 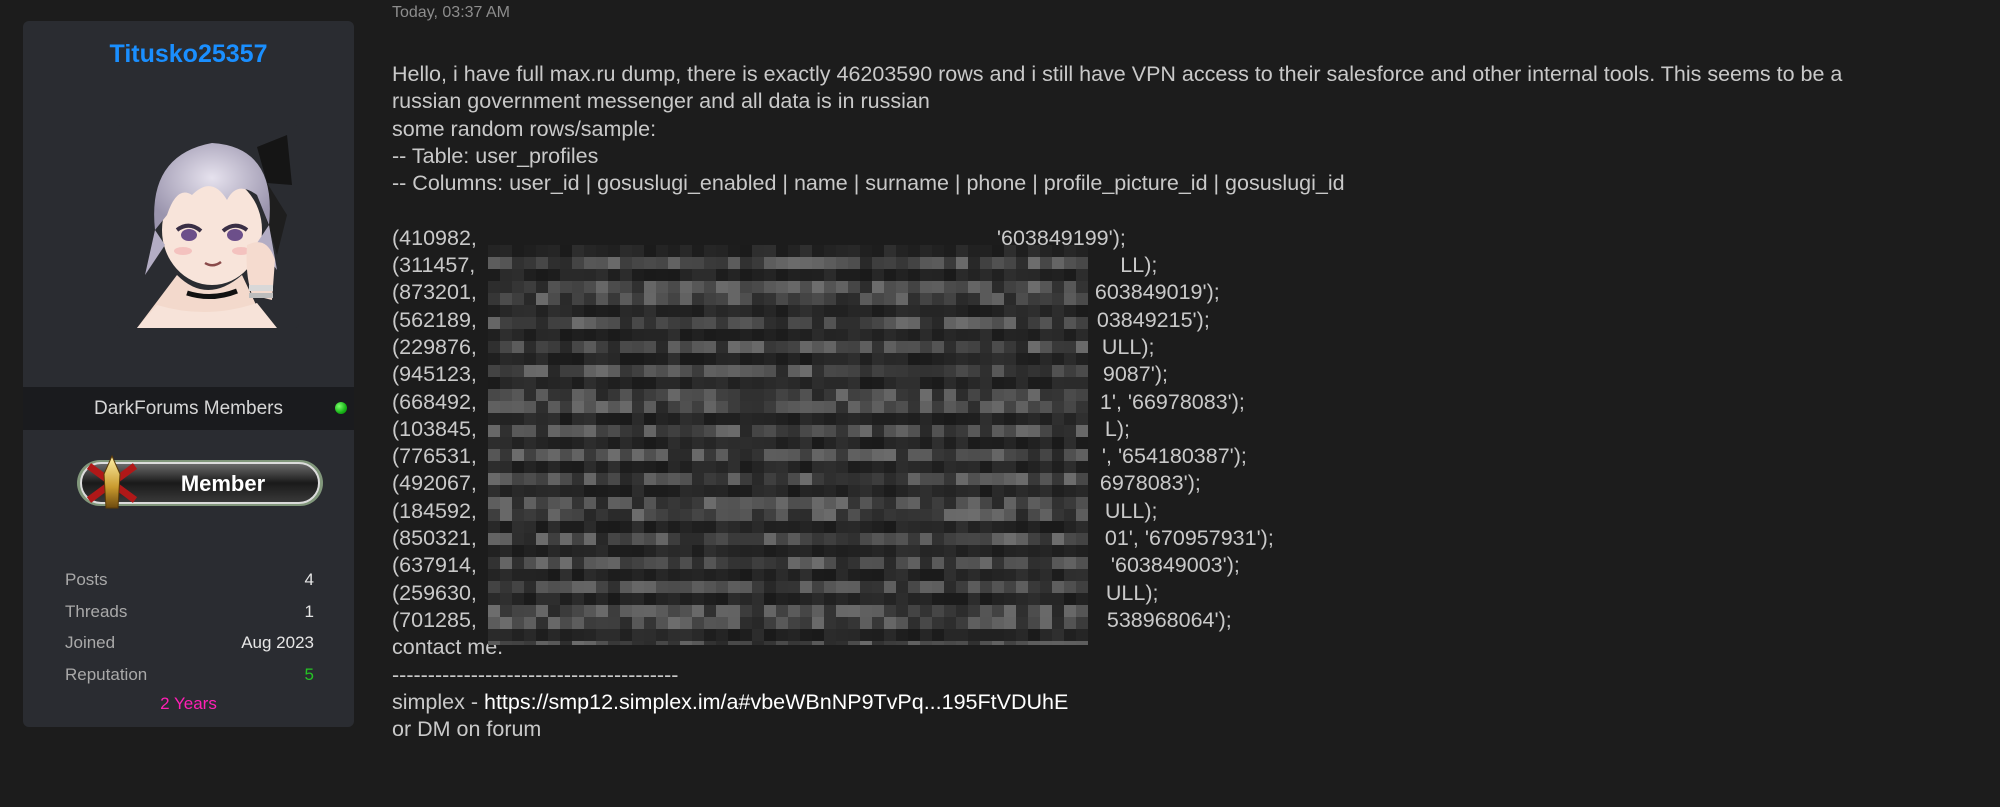 What do you see at coordinates (189, 582) in the screenshot?
I see `stat-posts: Posts 4` at bounding box center [189, 582].